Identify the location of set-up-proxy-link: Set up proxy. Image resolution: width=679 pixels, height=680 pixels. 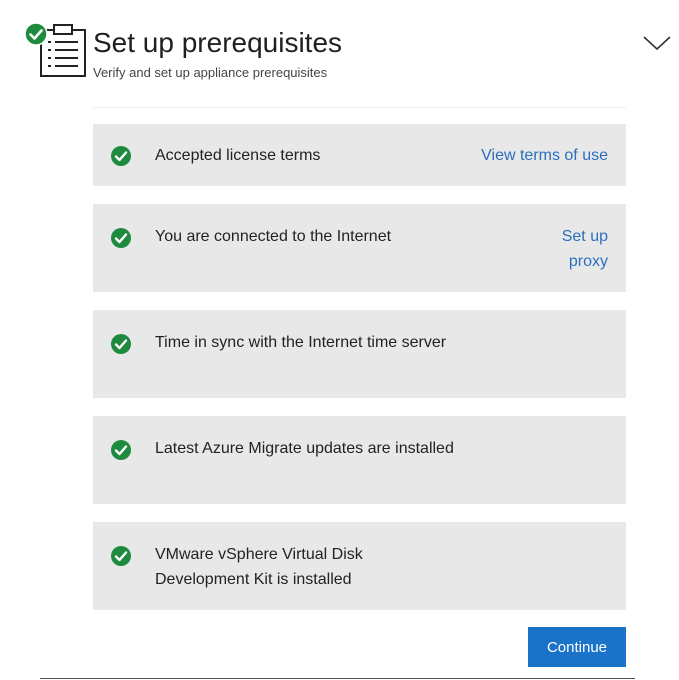
(573, 249).